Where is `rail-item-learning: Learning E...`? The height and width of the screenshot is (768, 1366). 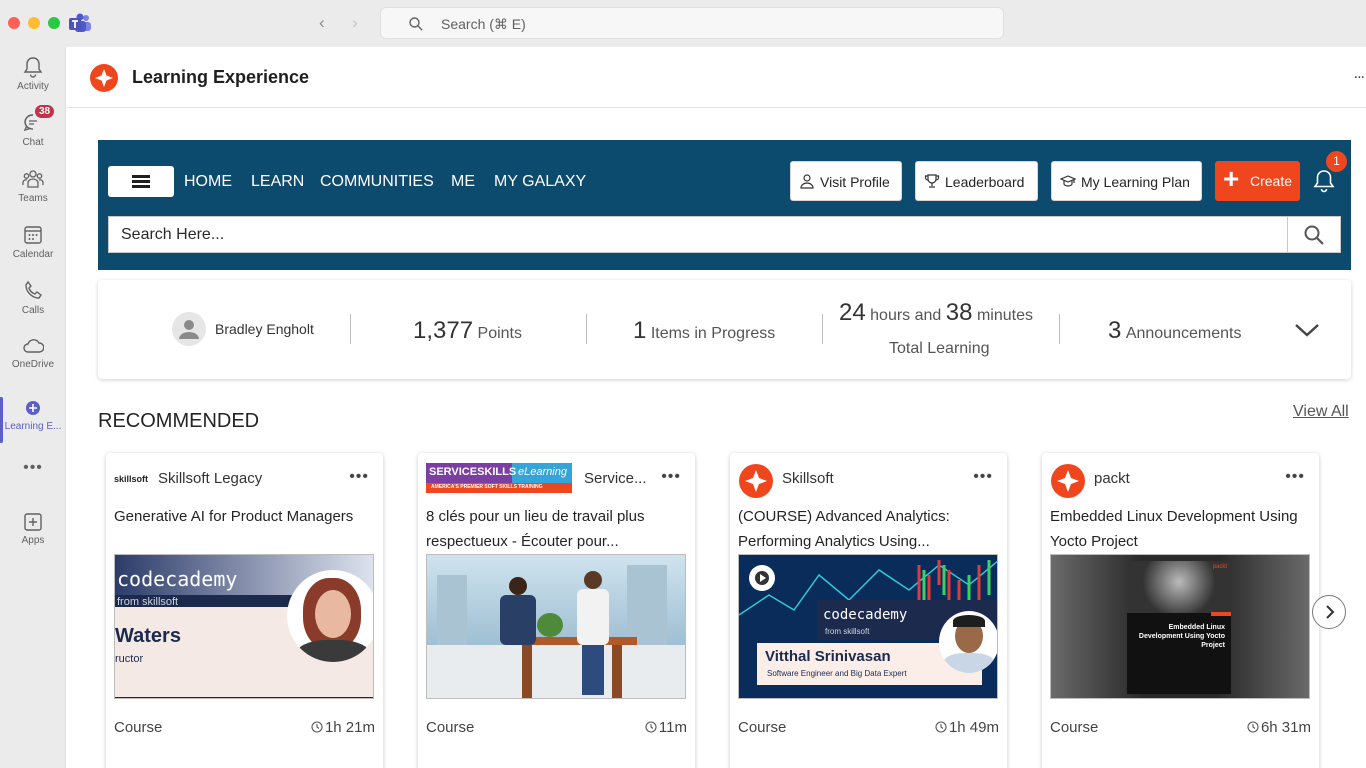
rail-item-learning: Learning E... is located at coordinates (33, 424).